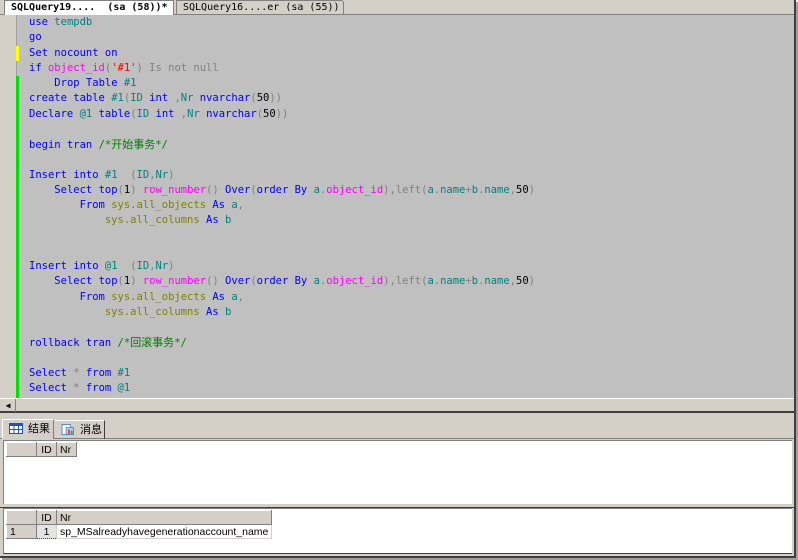 The width and height of the screenshot is (798, 560). I want to click on row-number: 1, so click(21, 531).